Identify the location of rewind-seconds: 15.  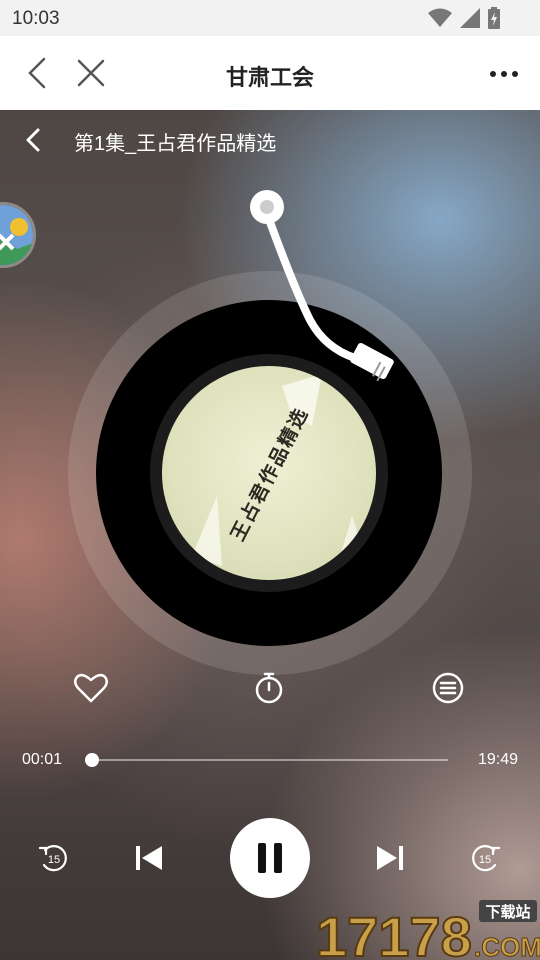
(54, 860).